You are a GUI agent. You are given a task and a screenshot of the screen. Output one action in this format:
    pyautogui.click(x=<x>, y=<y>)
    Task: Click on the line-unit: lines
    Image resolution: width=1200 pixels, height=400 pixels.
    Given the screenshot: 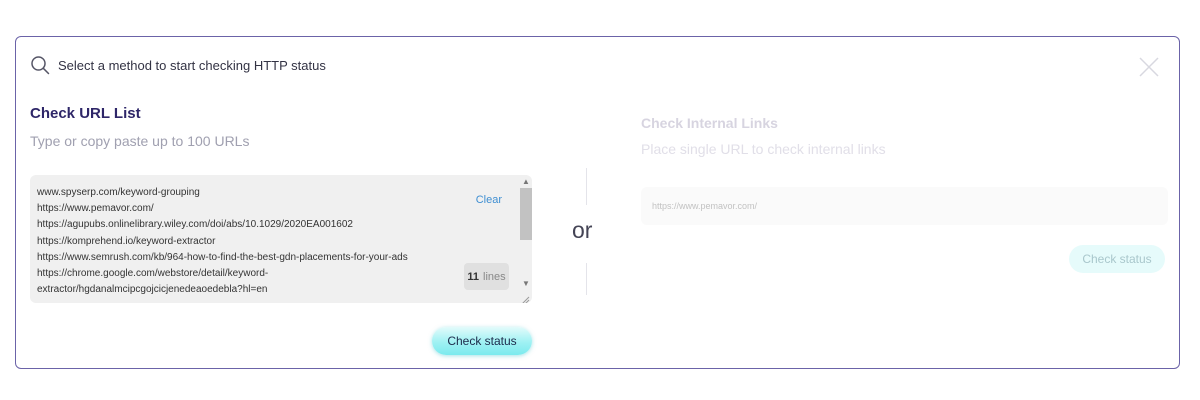 What is the action you would take?
    pyautogui.click(x=494, y=276)
    